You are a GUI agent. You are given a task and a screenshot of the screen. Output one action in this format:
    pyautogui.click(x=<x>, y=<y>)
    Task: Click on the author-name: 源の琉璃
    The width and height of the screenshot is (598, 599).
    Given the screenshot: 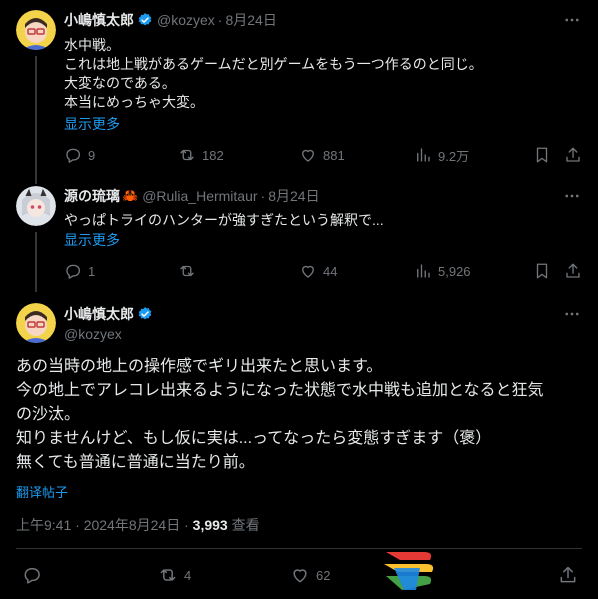 What is the action you would take?
    pyautogui.click(x=92, y=196)
    